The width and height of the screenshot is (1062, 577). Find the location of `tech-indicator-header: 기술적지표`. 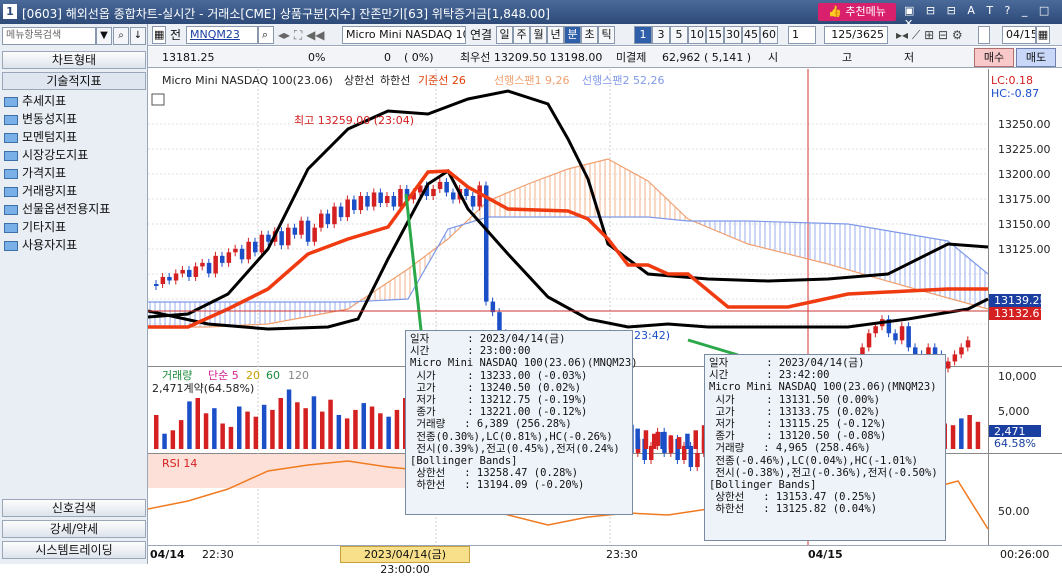

tech-indicator-header: 기술적지표 is located at coordinates (74, 81).